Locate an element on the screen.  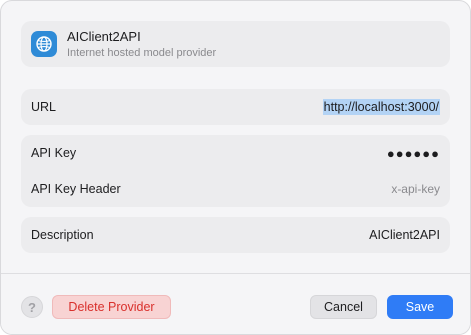
url-field: http://localhost:3000/ is located at coordinates (381, 107).